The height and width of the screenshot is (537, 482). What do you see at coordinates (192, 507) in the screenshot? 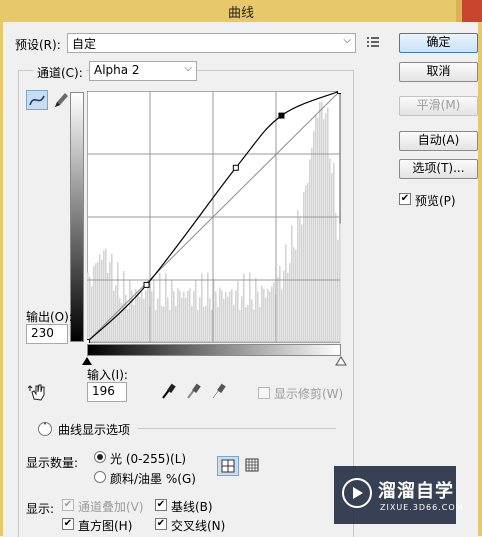
I see `baseline-label: 基线(B)` at bounding box center [192, 507].